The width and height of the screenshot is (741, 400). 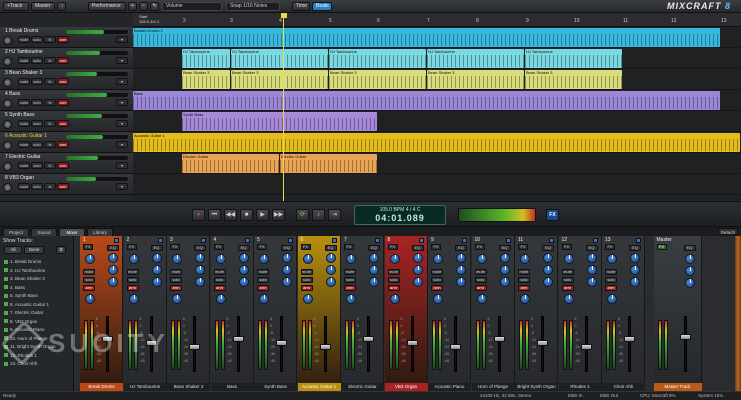 I want to click on detach-button: Detach, so click(x=727, y=231).